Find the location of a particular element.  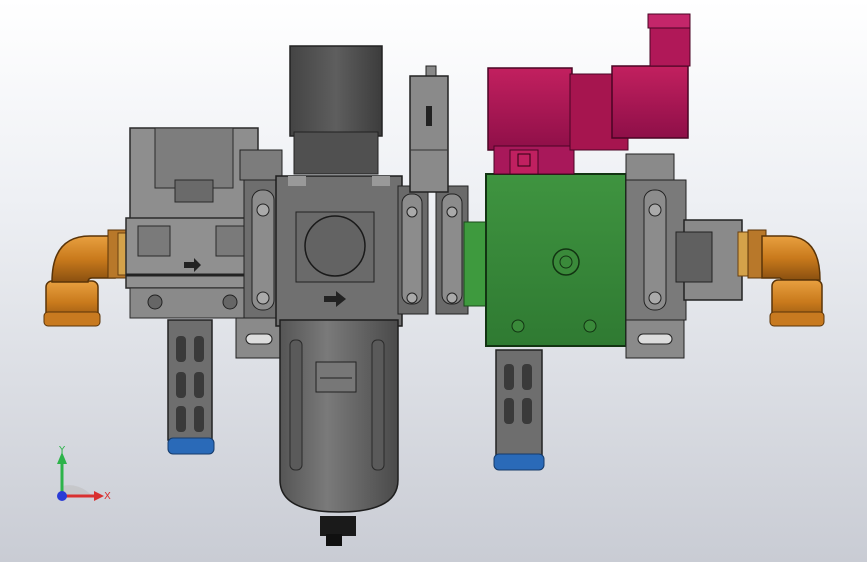

pressure-regulator is located at coordinates (192, 291).